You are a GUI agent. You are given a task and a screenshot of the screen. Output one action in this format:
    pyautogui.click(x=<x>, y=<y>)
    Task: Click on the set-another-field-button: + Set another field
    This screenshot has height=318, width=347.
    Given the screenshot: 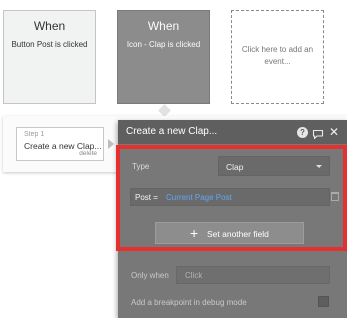 What is the action you would take?
    pyautogui.click(x=229, y=233)
    